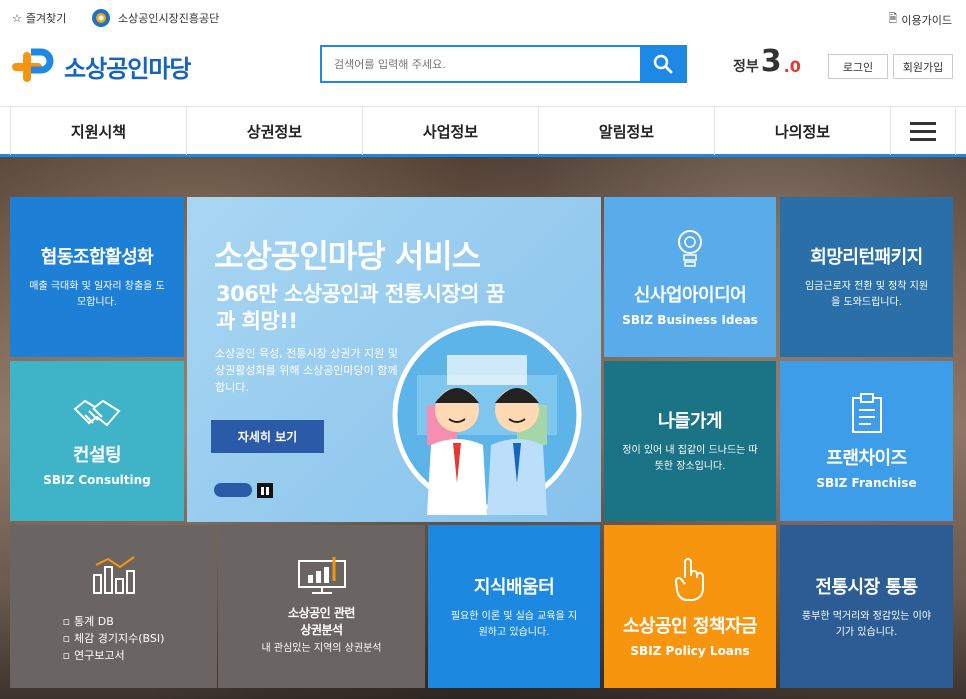 The image size is (966, 699). I want to click on handshake-icon, so click(97, 413).